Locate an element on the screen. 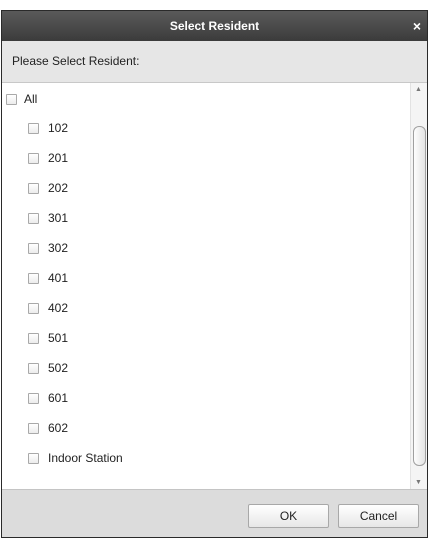 This screenshot has width=431, height=540. resident-row: 402 is located at coordinates (48, 308).